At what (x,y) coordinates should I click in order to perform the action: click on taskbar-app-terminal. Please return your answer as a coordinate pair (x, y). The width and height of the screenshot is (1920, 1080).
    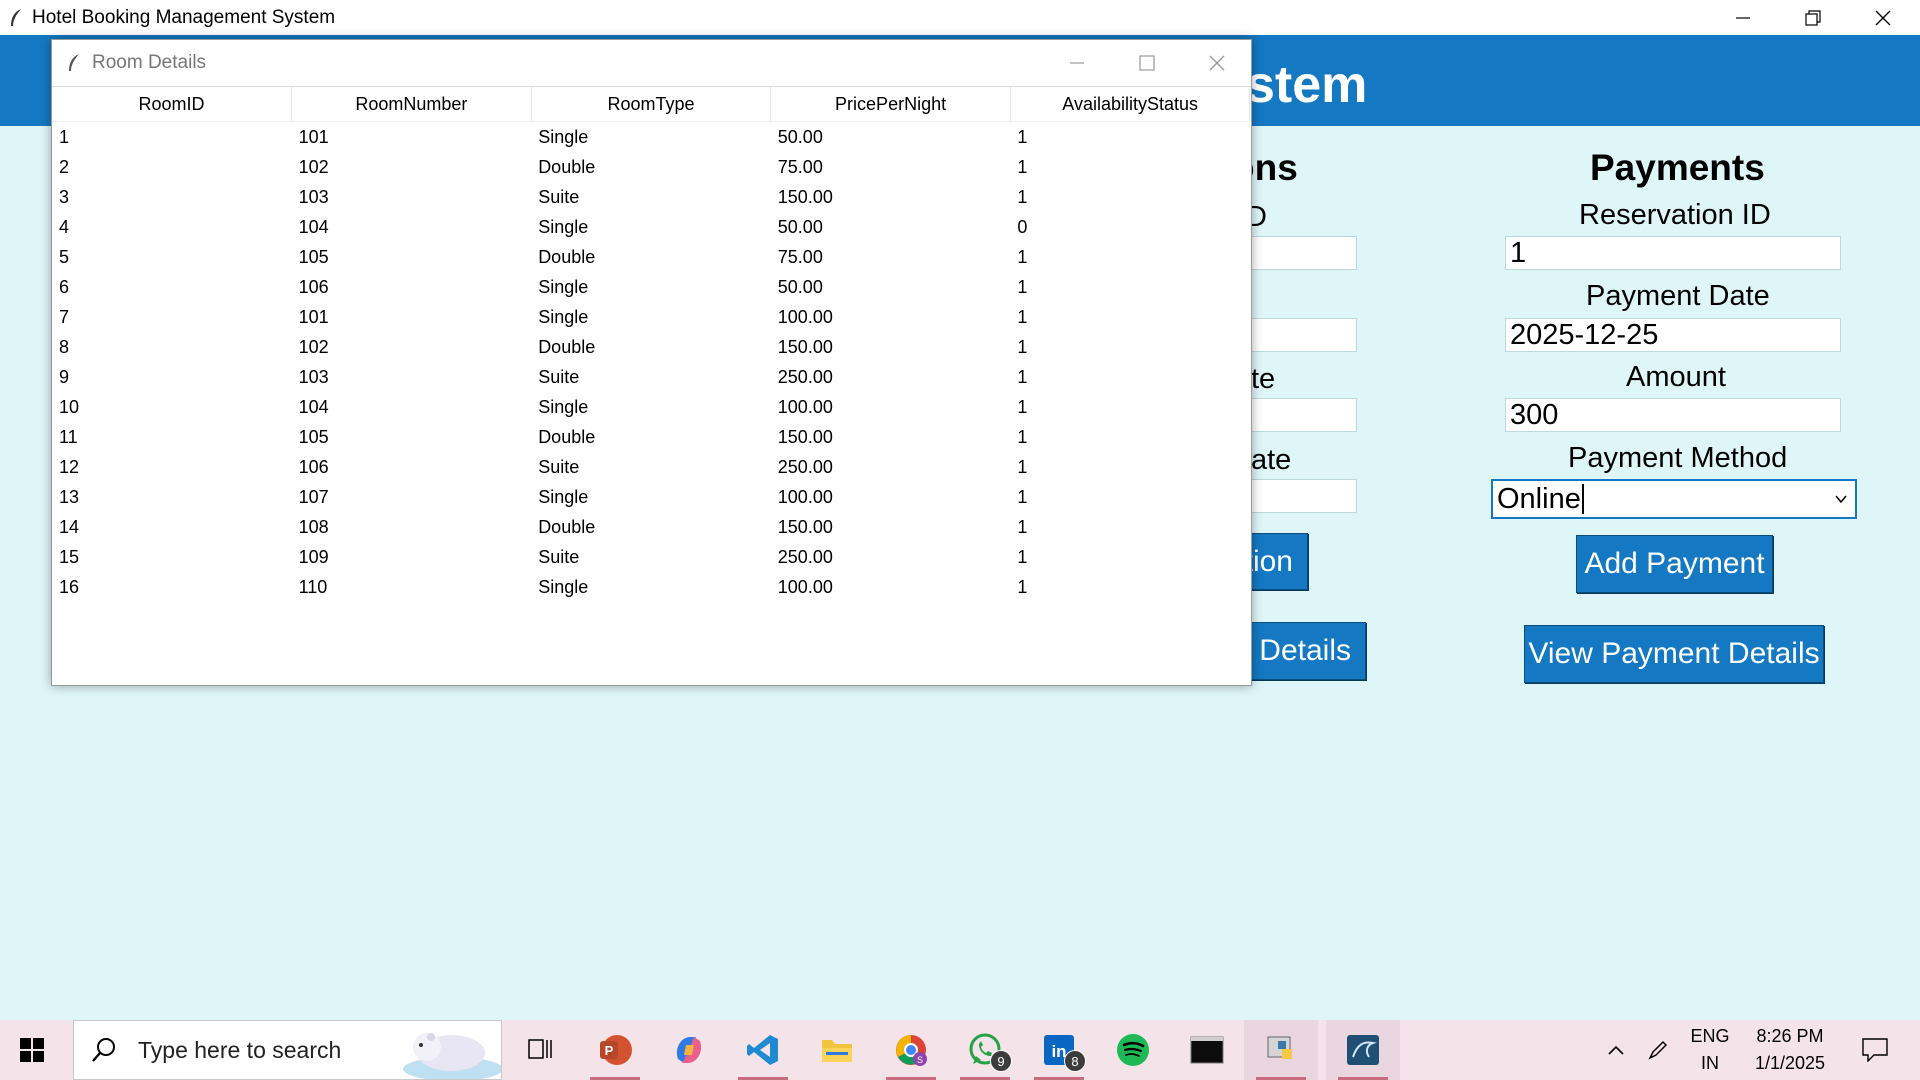
    Looking at the image, I should click on (1207, 1050).